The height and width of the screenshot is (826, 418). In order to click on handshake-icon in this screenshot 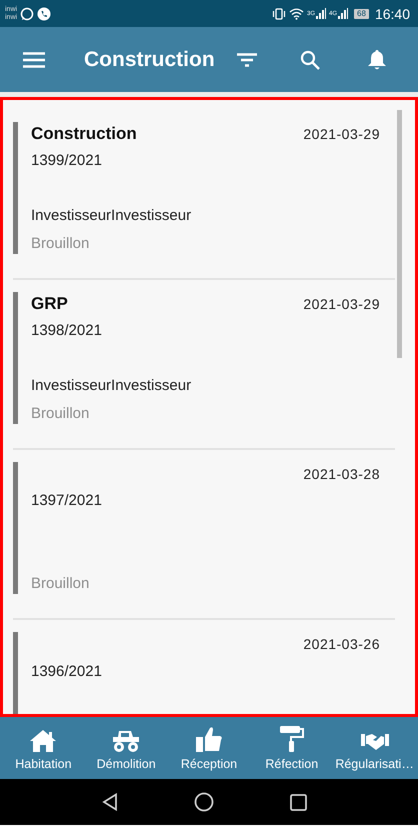, I will do `click(375, 742)`.